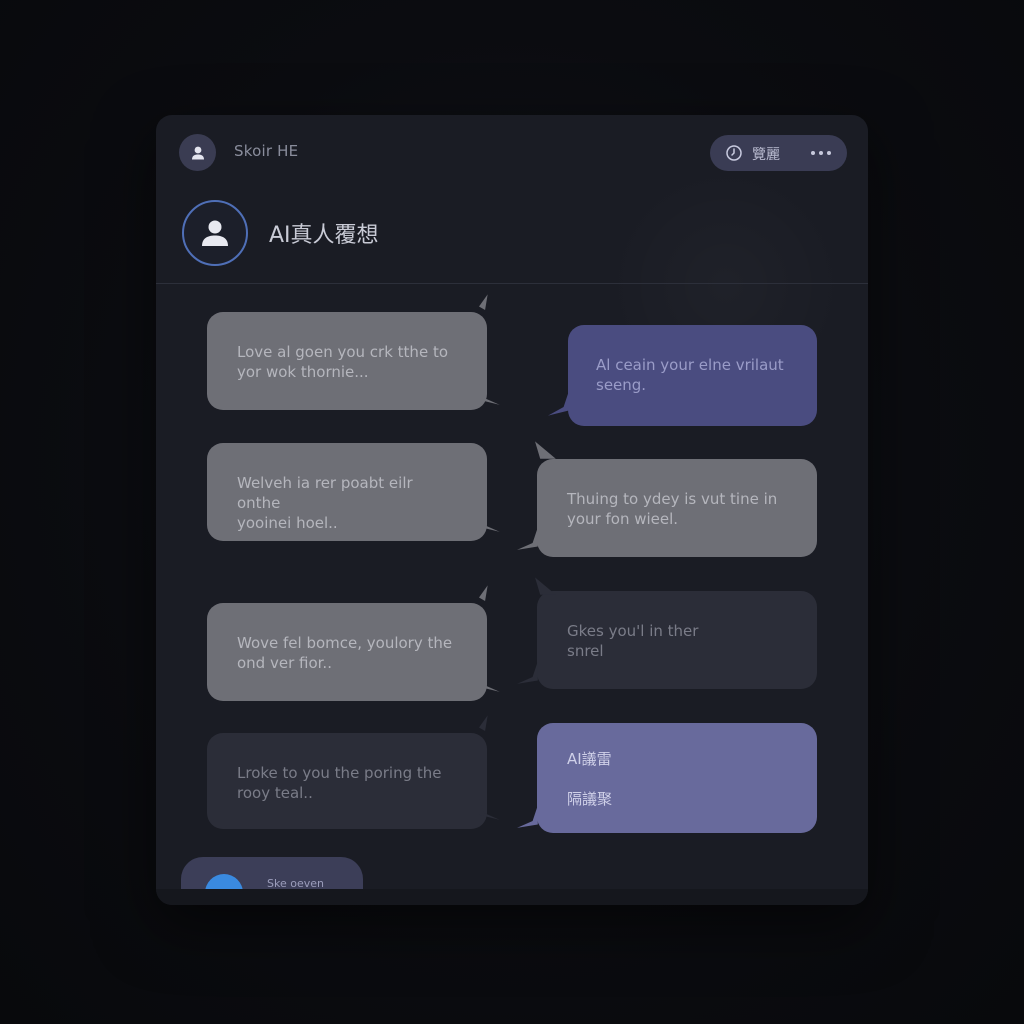 Image resolution: width=1024 pixels, height=1024 pixels. I want to click on message-text-line: 隔議聚, so click(590, 799).